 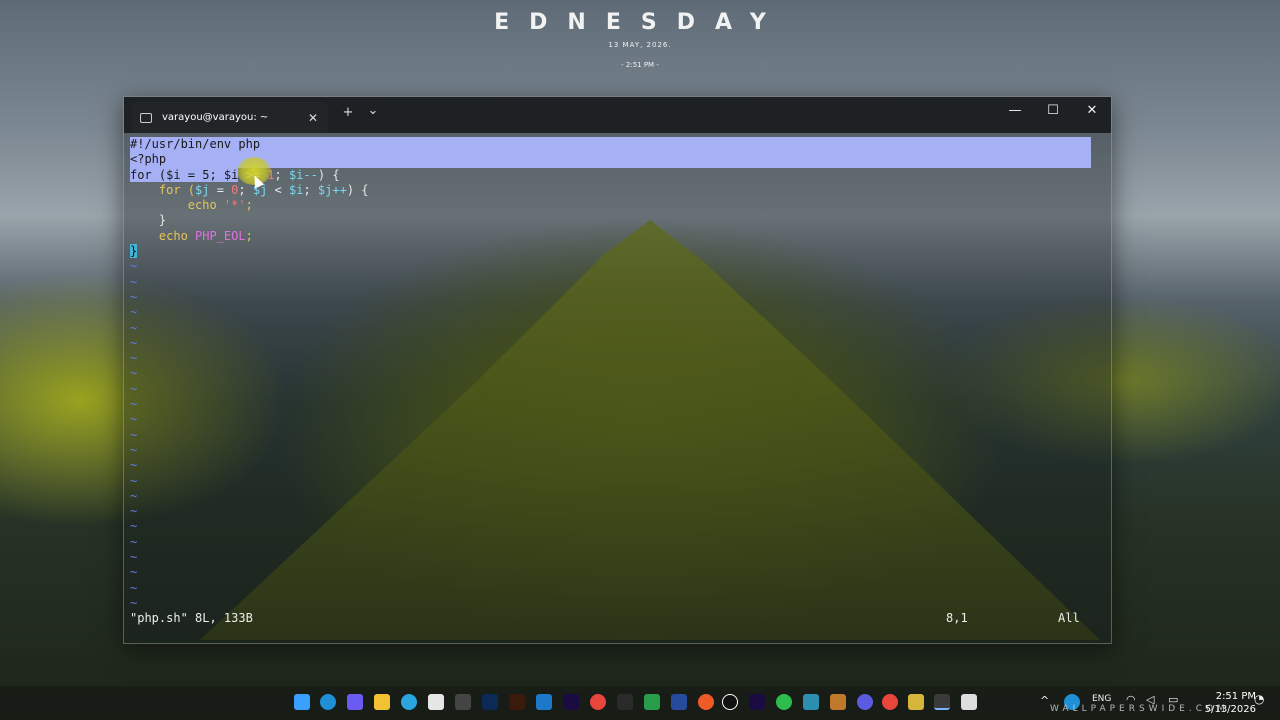 What do you see at coordinates (640, 703) in the screenshot?
I see `taskbar: ^ ENG ◠ ◁ ▭ 2:51 PM 5/13/2026 ◔` at bounding box center [640, 703].